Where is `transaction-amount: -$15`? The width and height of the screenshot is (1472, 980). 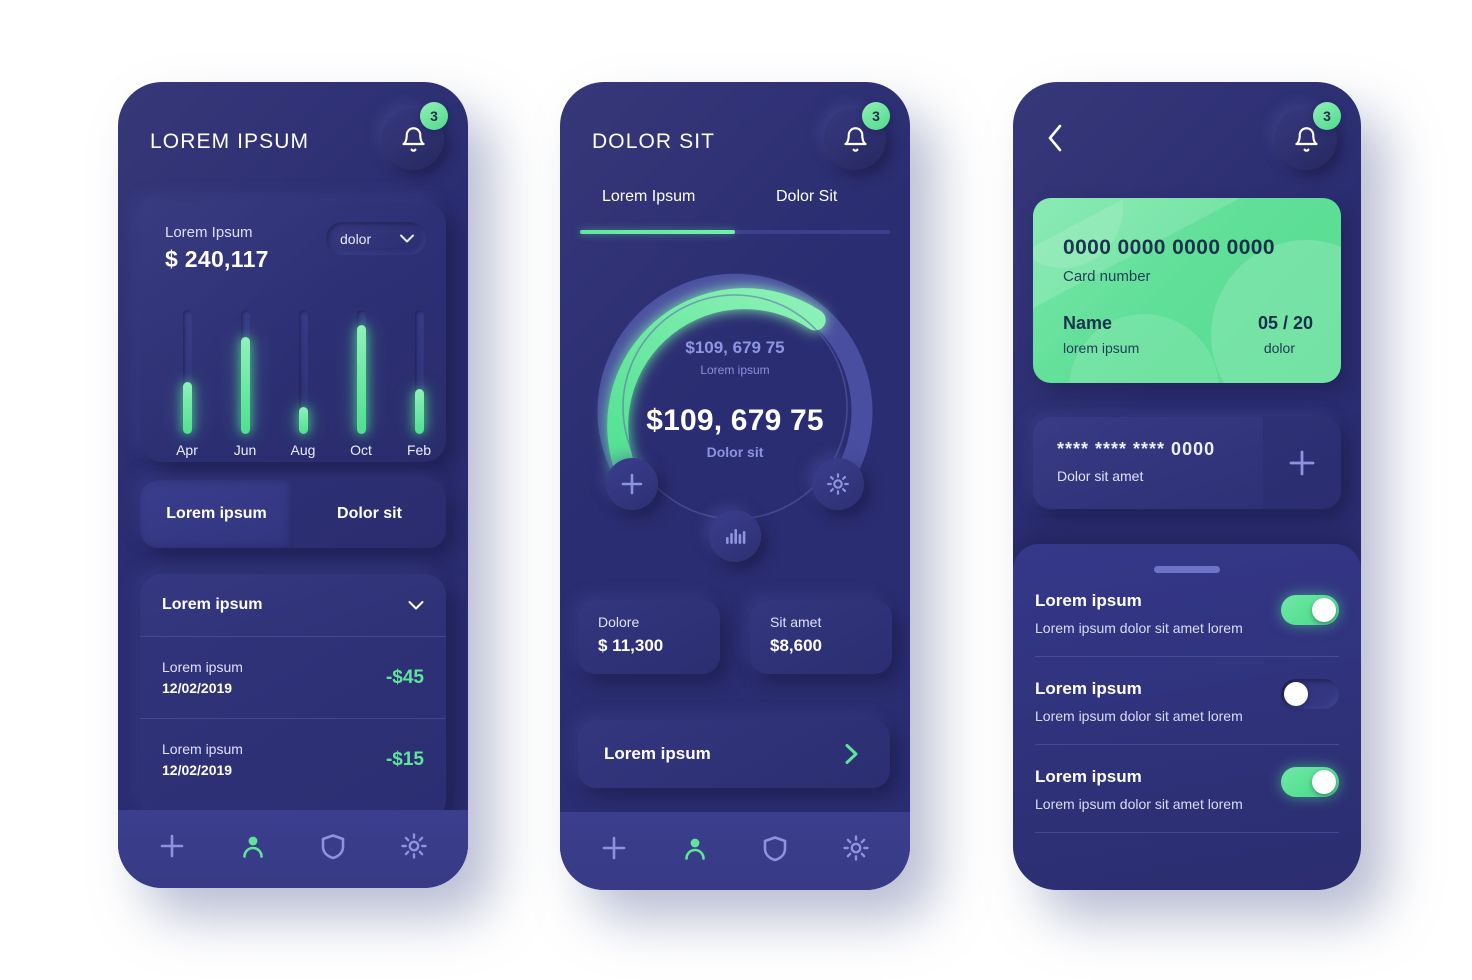
transaction-amount: -$15 is located at coordinates (404, 759).